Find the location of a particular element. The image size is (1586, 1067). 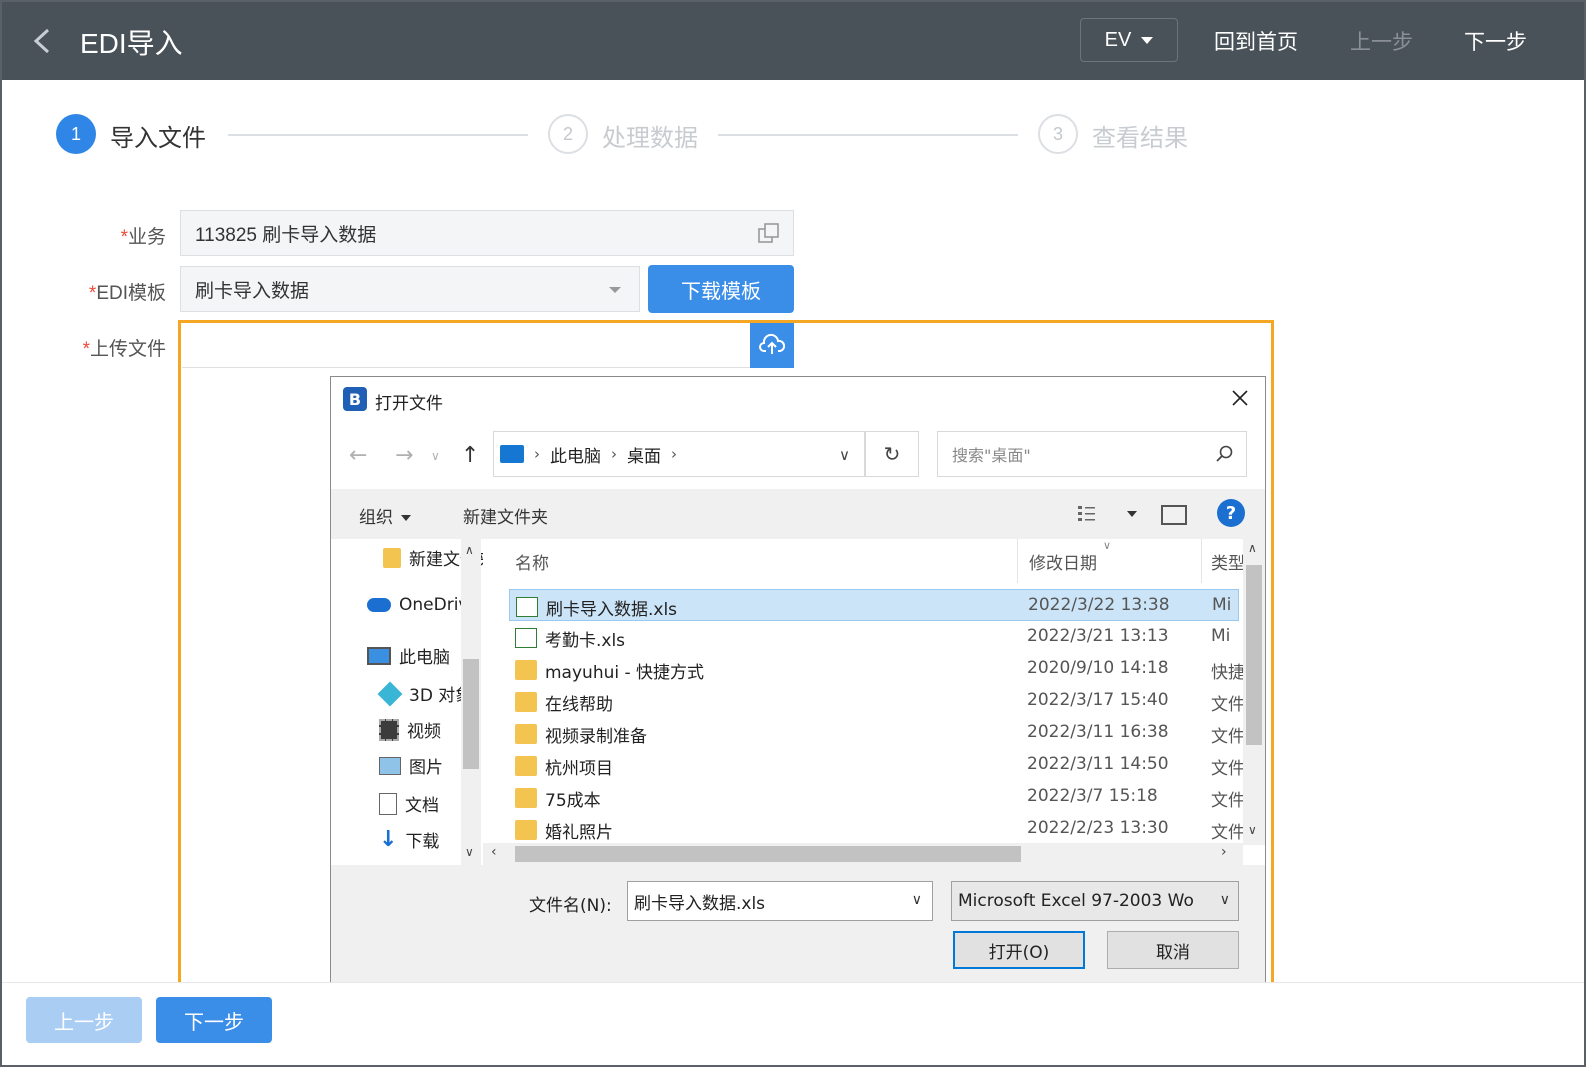

file-row: 杭州项目 2022/3/11 14:50 文件 is located at coordinates (877, 765).